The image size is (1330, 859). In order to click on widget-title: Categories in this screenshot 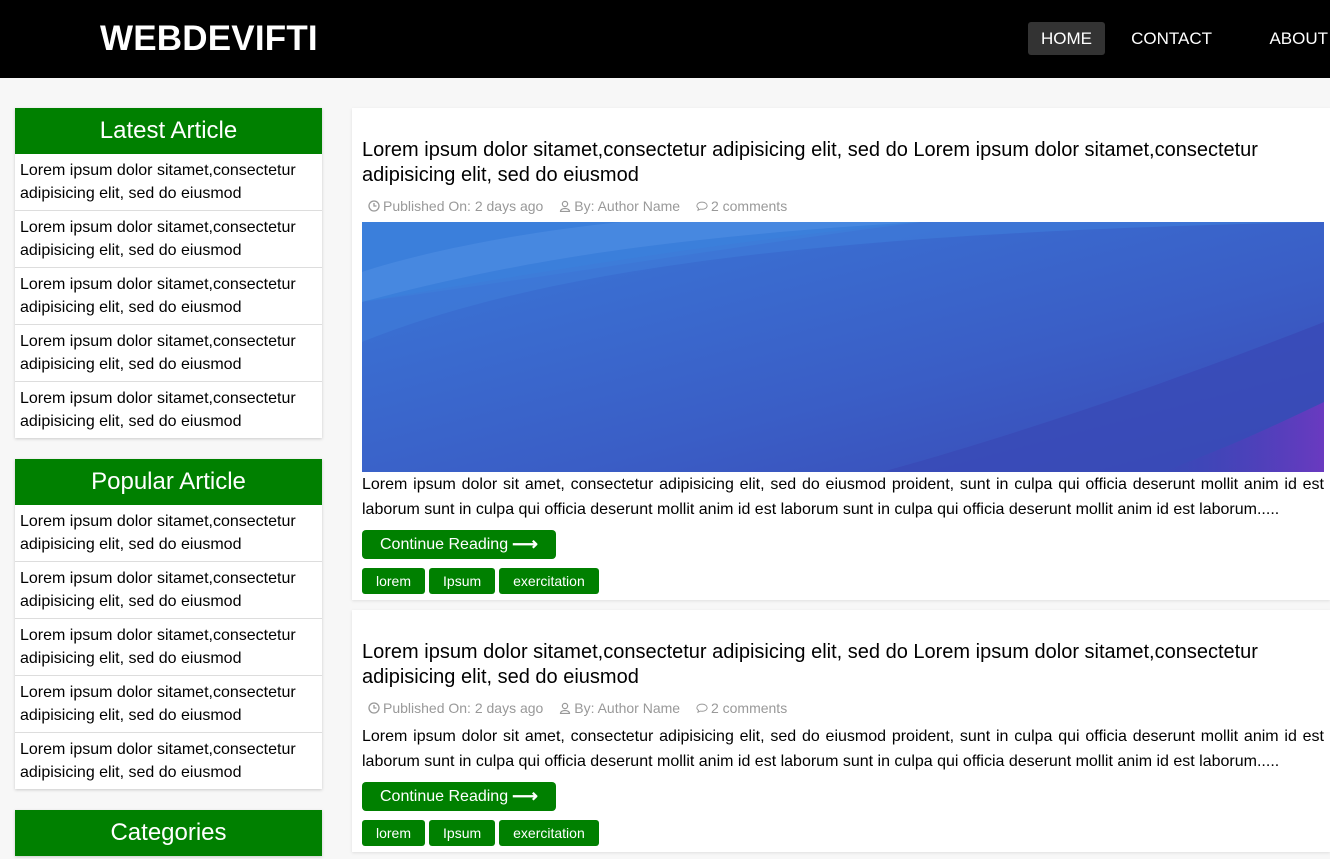, I will do `click(168, 833)`.